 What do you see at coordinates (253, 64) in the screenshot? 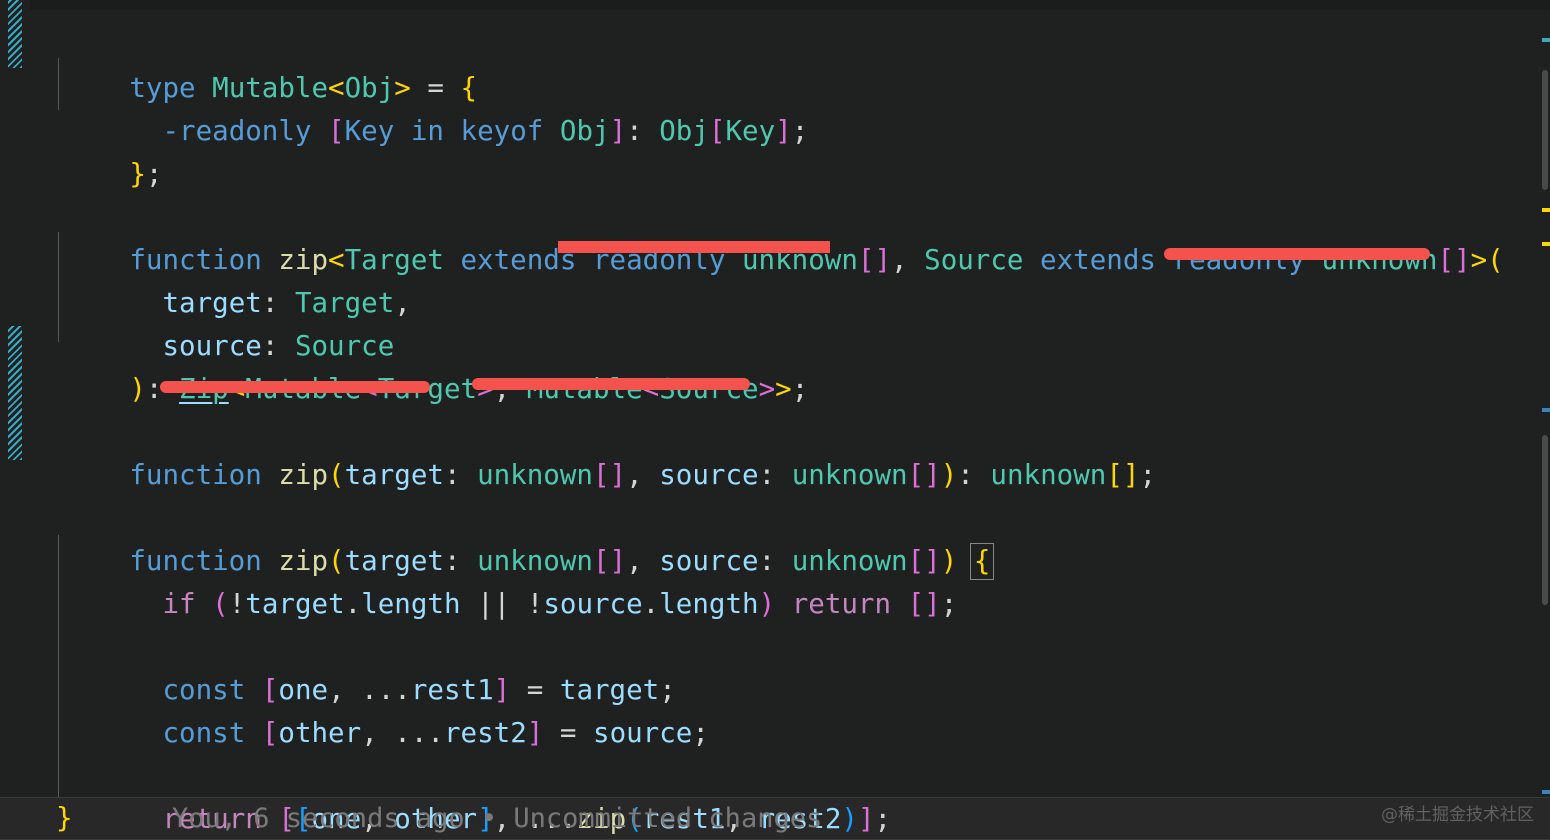
I see `code-line-1: type Mutable<Obj> = {` at bounding box center [253, 64].